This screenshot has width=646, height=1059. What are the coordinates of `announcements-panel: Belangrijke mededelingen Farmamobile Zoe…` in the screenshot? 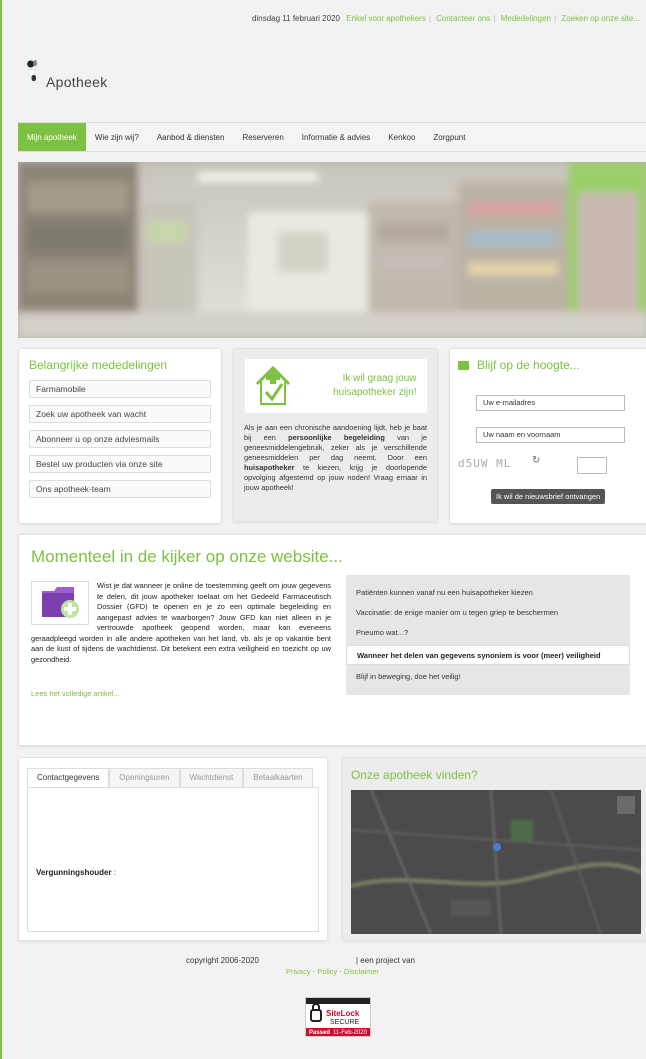 It's located at (120, 436).